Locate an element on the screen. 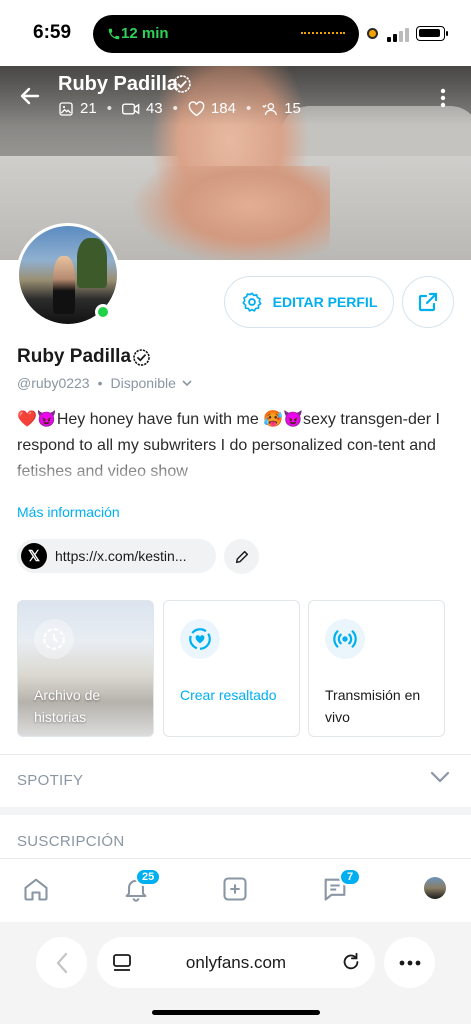  dynamic-island: 12 min is located at coordinates (226, 34).